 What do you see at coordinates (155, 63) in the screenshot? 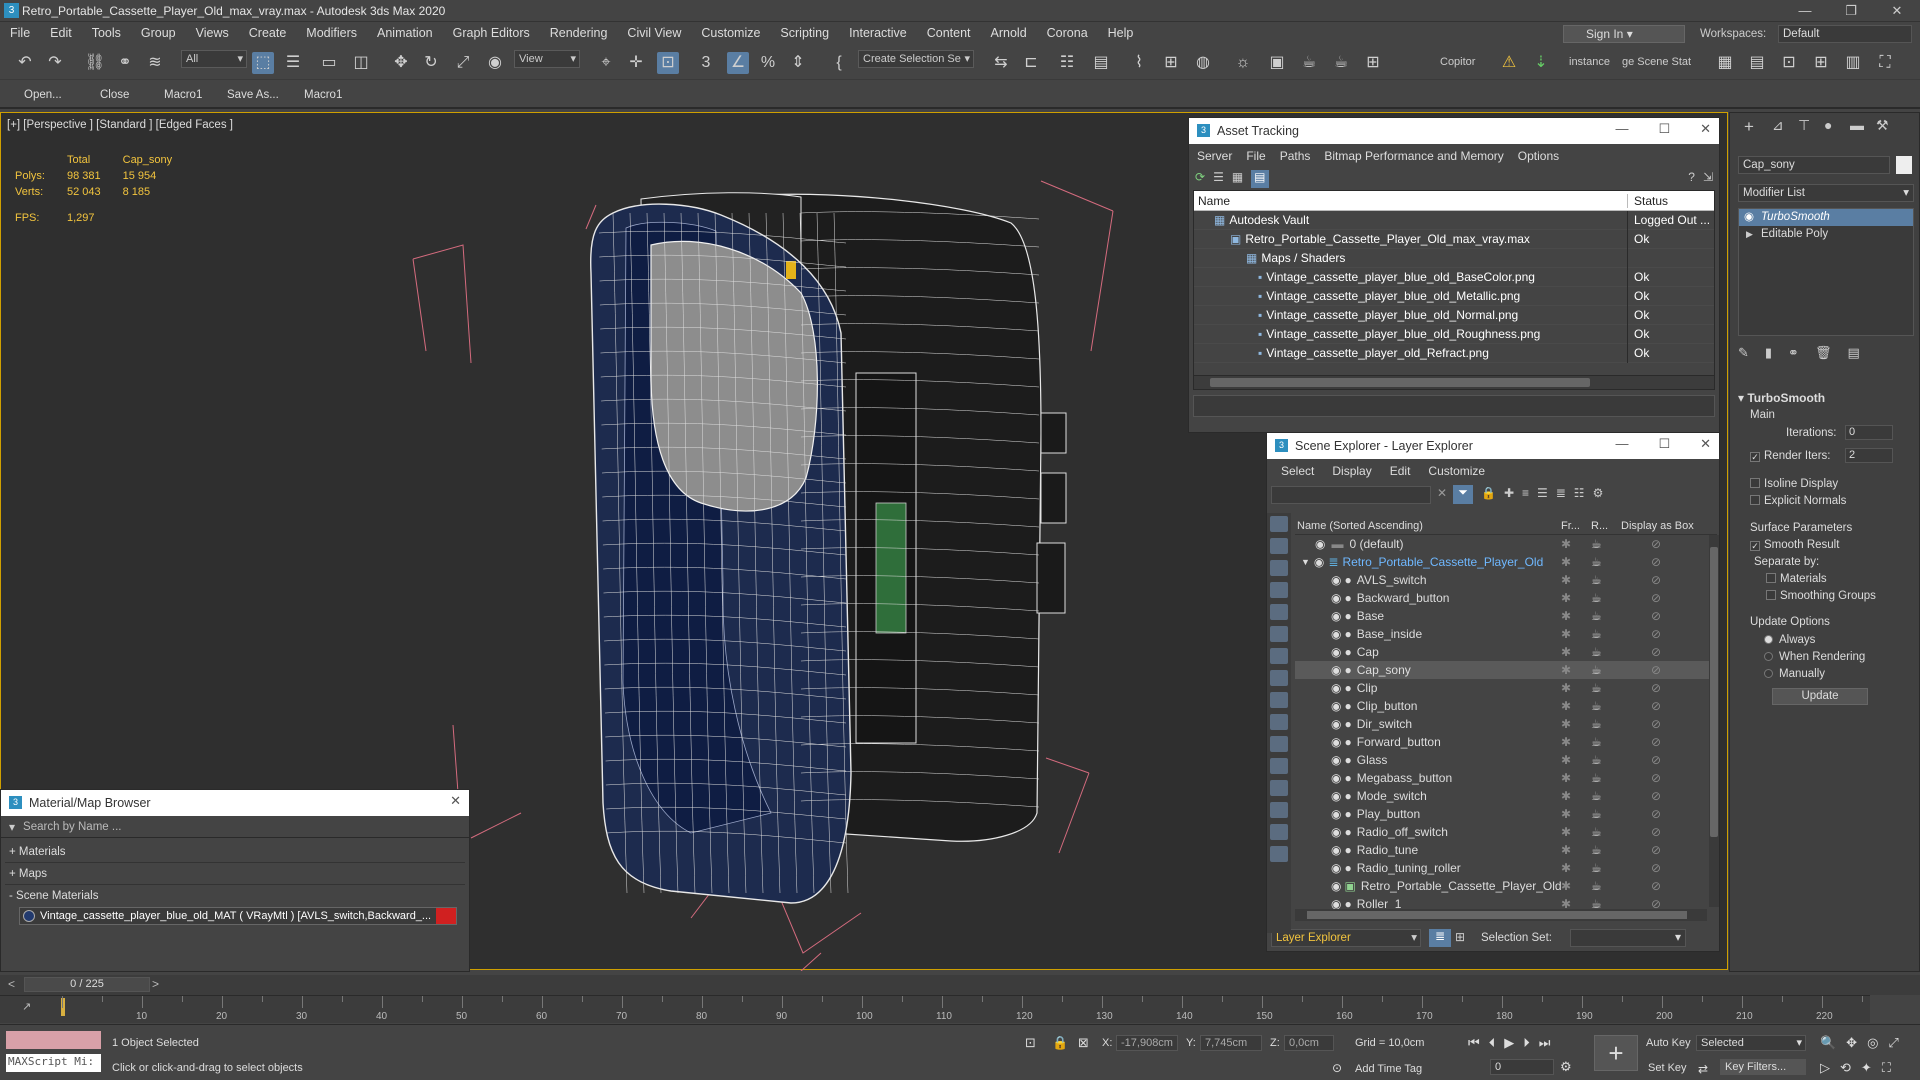
I see `bind-spacewarp-icon: ≋` at bounding box center [155, 63].